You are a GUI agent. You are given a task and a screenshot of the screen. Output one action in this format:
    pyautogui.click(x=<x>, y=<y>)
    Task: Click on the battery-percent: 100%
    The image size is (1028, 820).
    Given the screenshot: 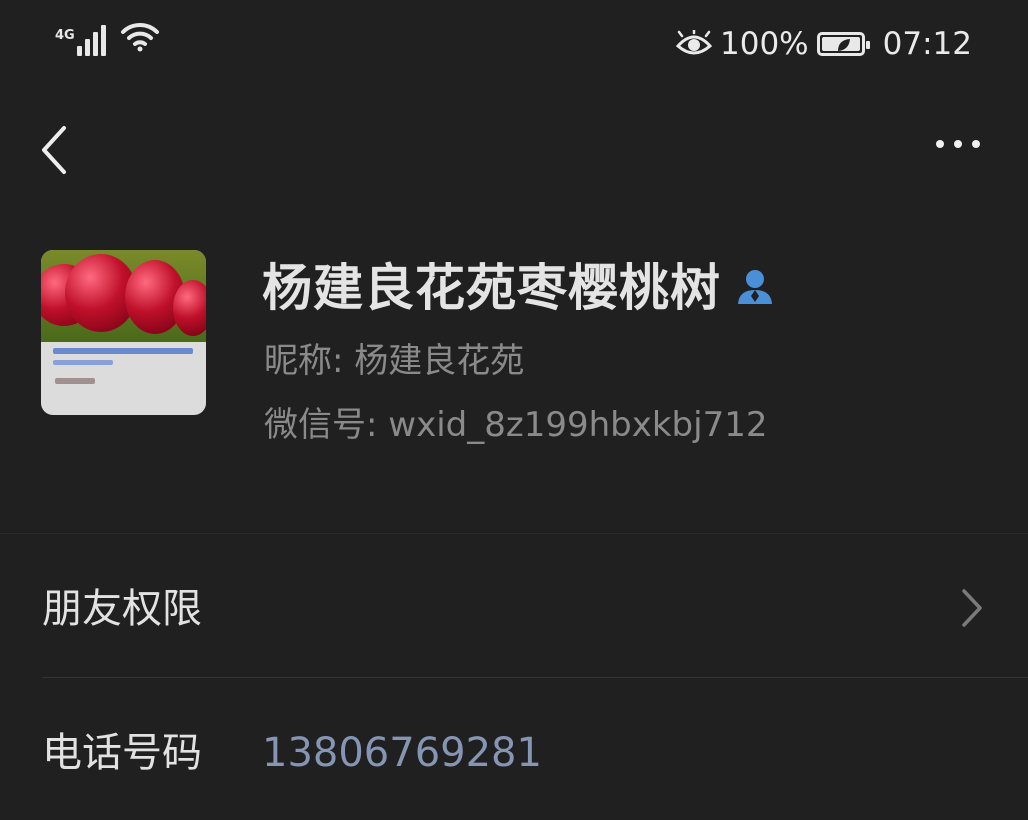 What is the action you would take?
    pyautogui.click(x=764, y=44)
    